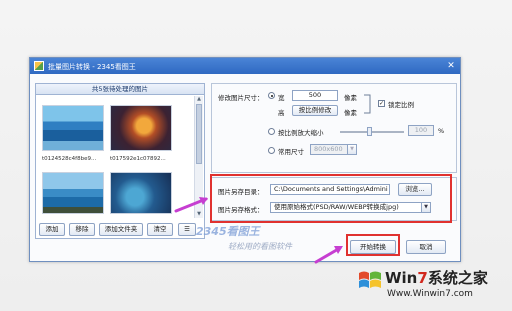 Image resolution: width=512 pixels, height=311 pixels. I want to click on site-logo: Win7系统之家 Www.Winwin7.com, so click(430, 284).